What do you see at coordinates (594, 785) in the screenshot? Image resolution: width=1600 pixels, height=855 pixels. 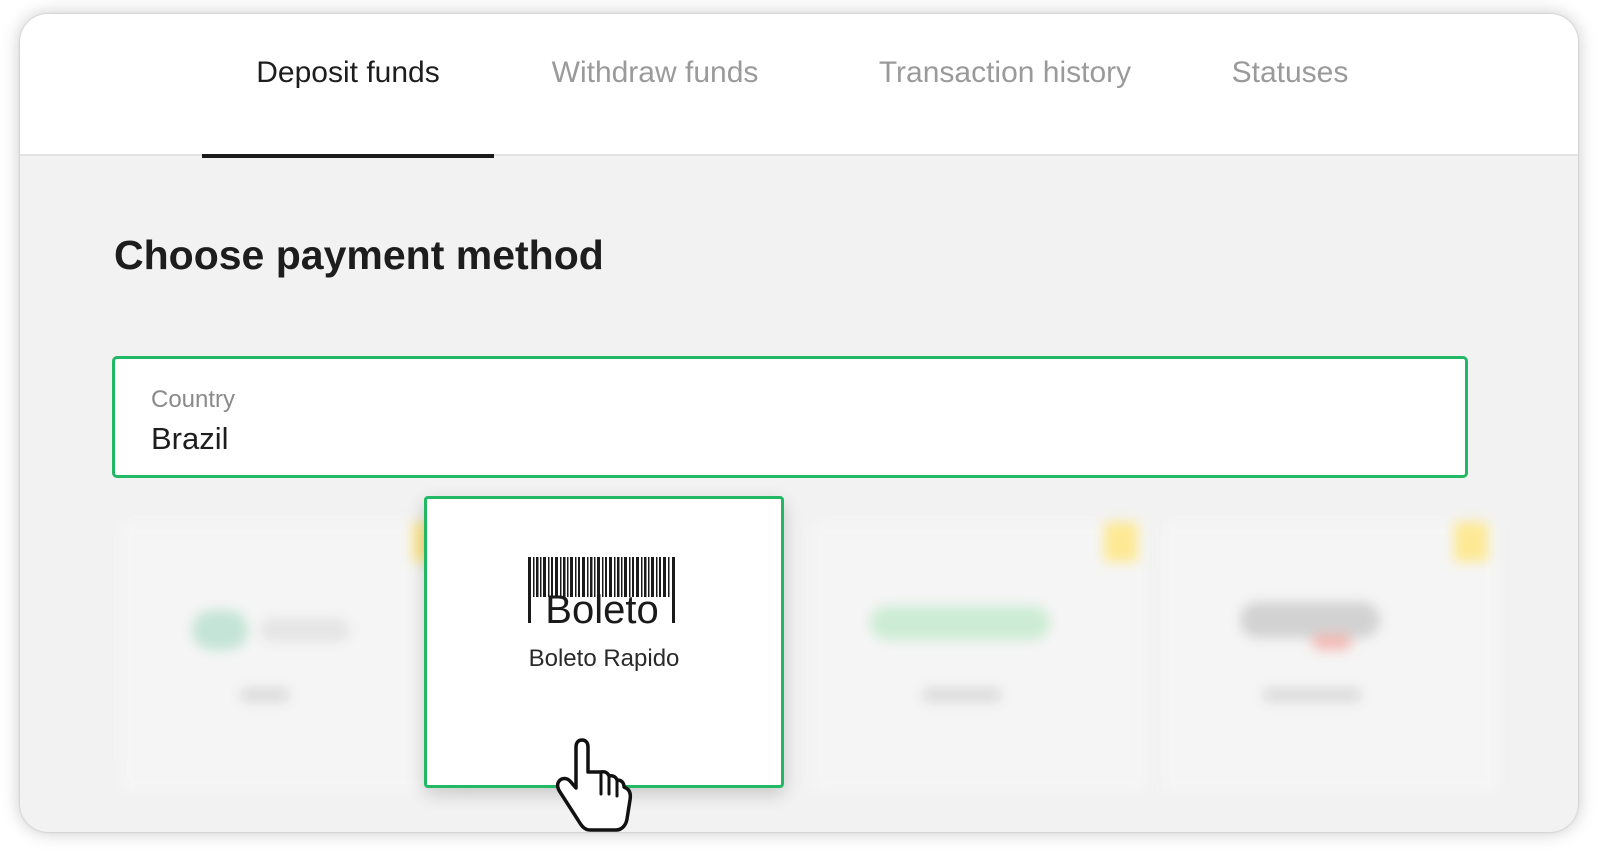 I see `hand-pointer-icon` at bounding box center [594, 785].